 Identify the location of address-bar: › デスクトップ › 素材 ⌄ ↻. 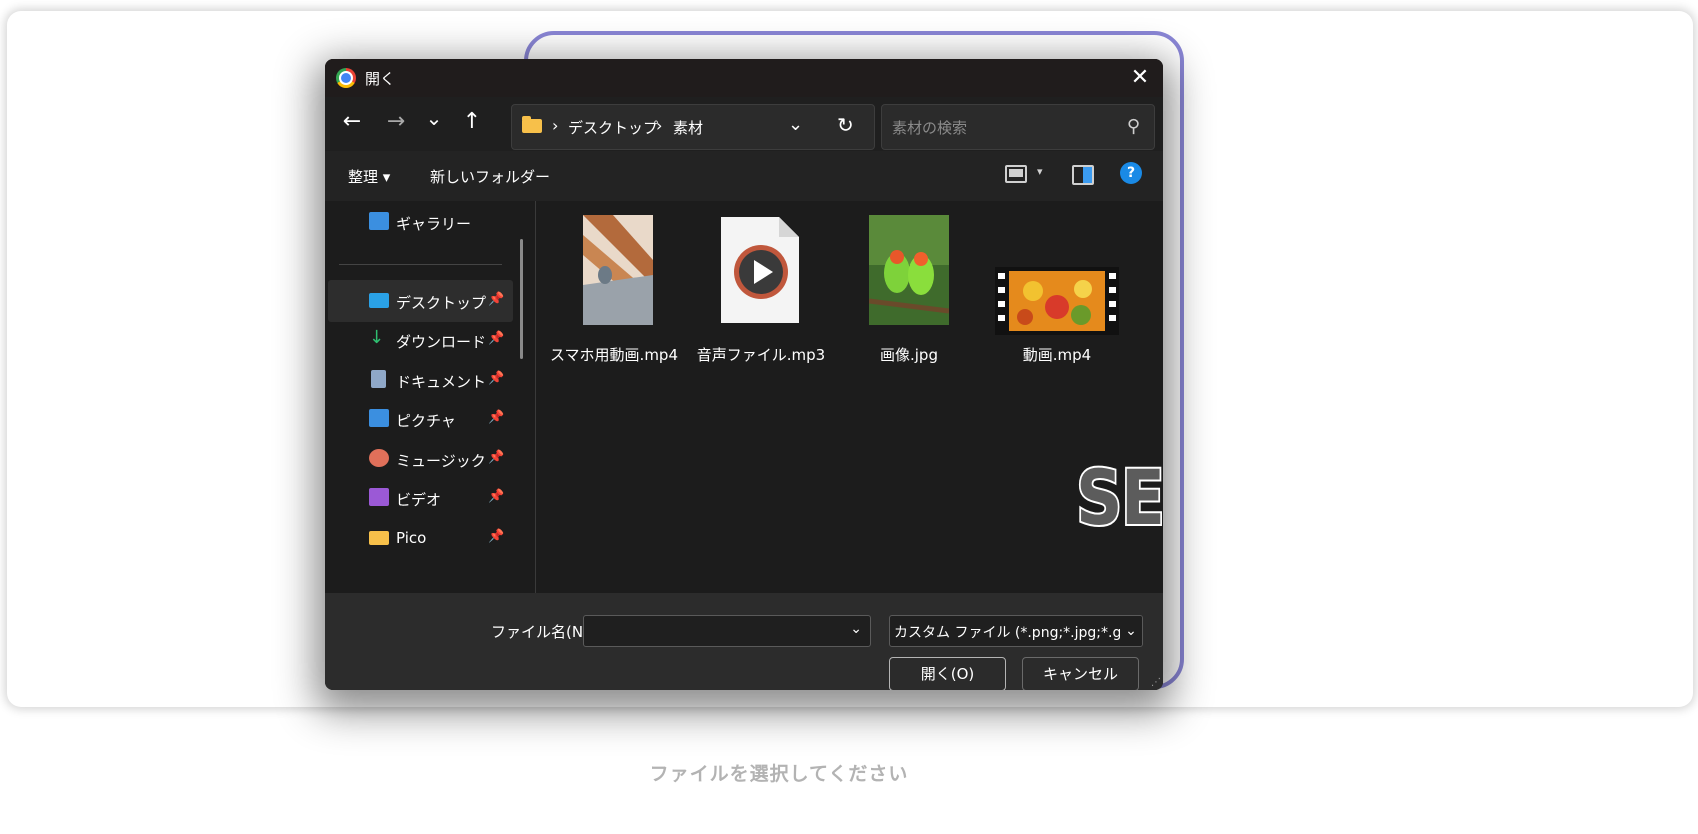
(693, 127).